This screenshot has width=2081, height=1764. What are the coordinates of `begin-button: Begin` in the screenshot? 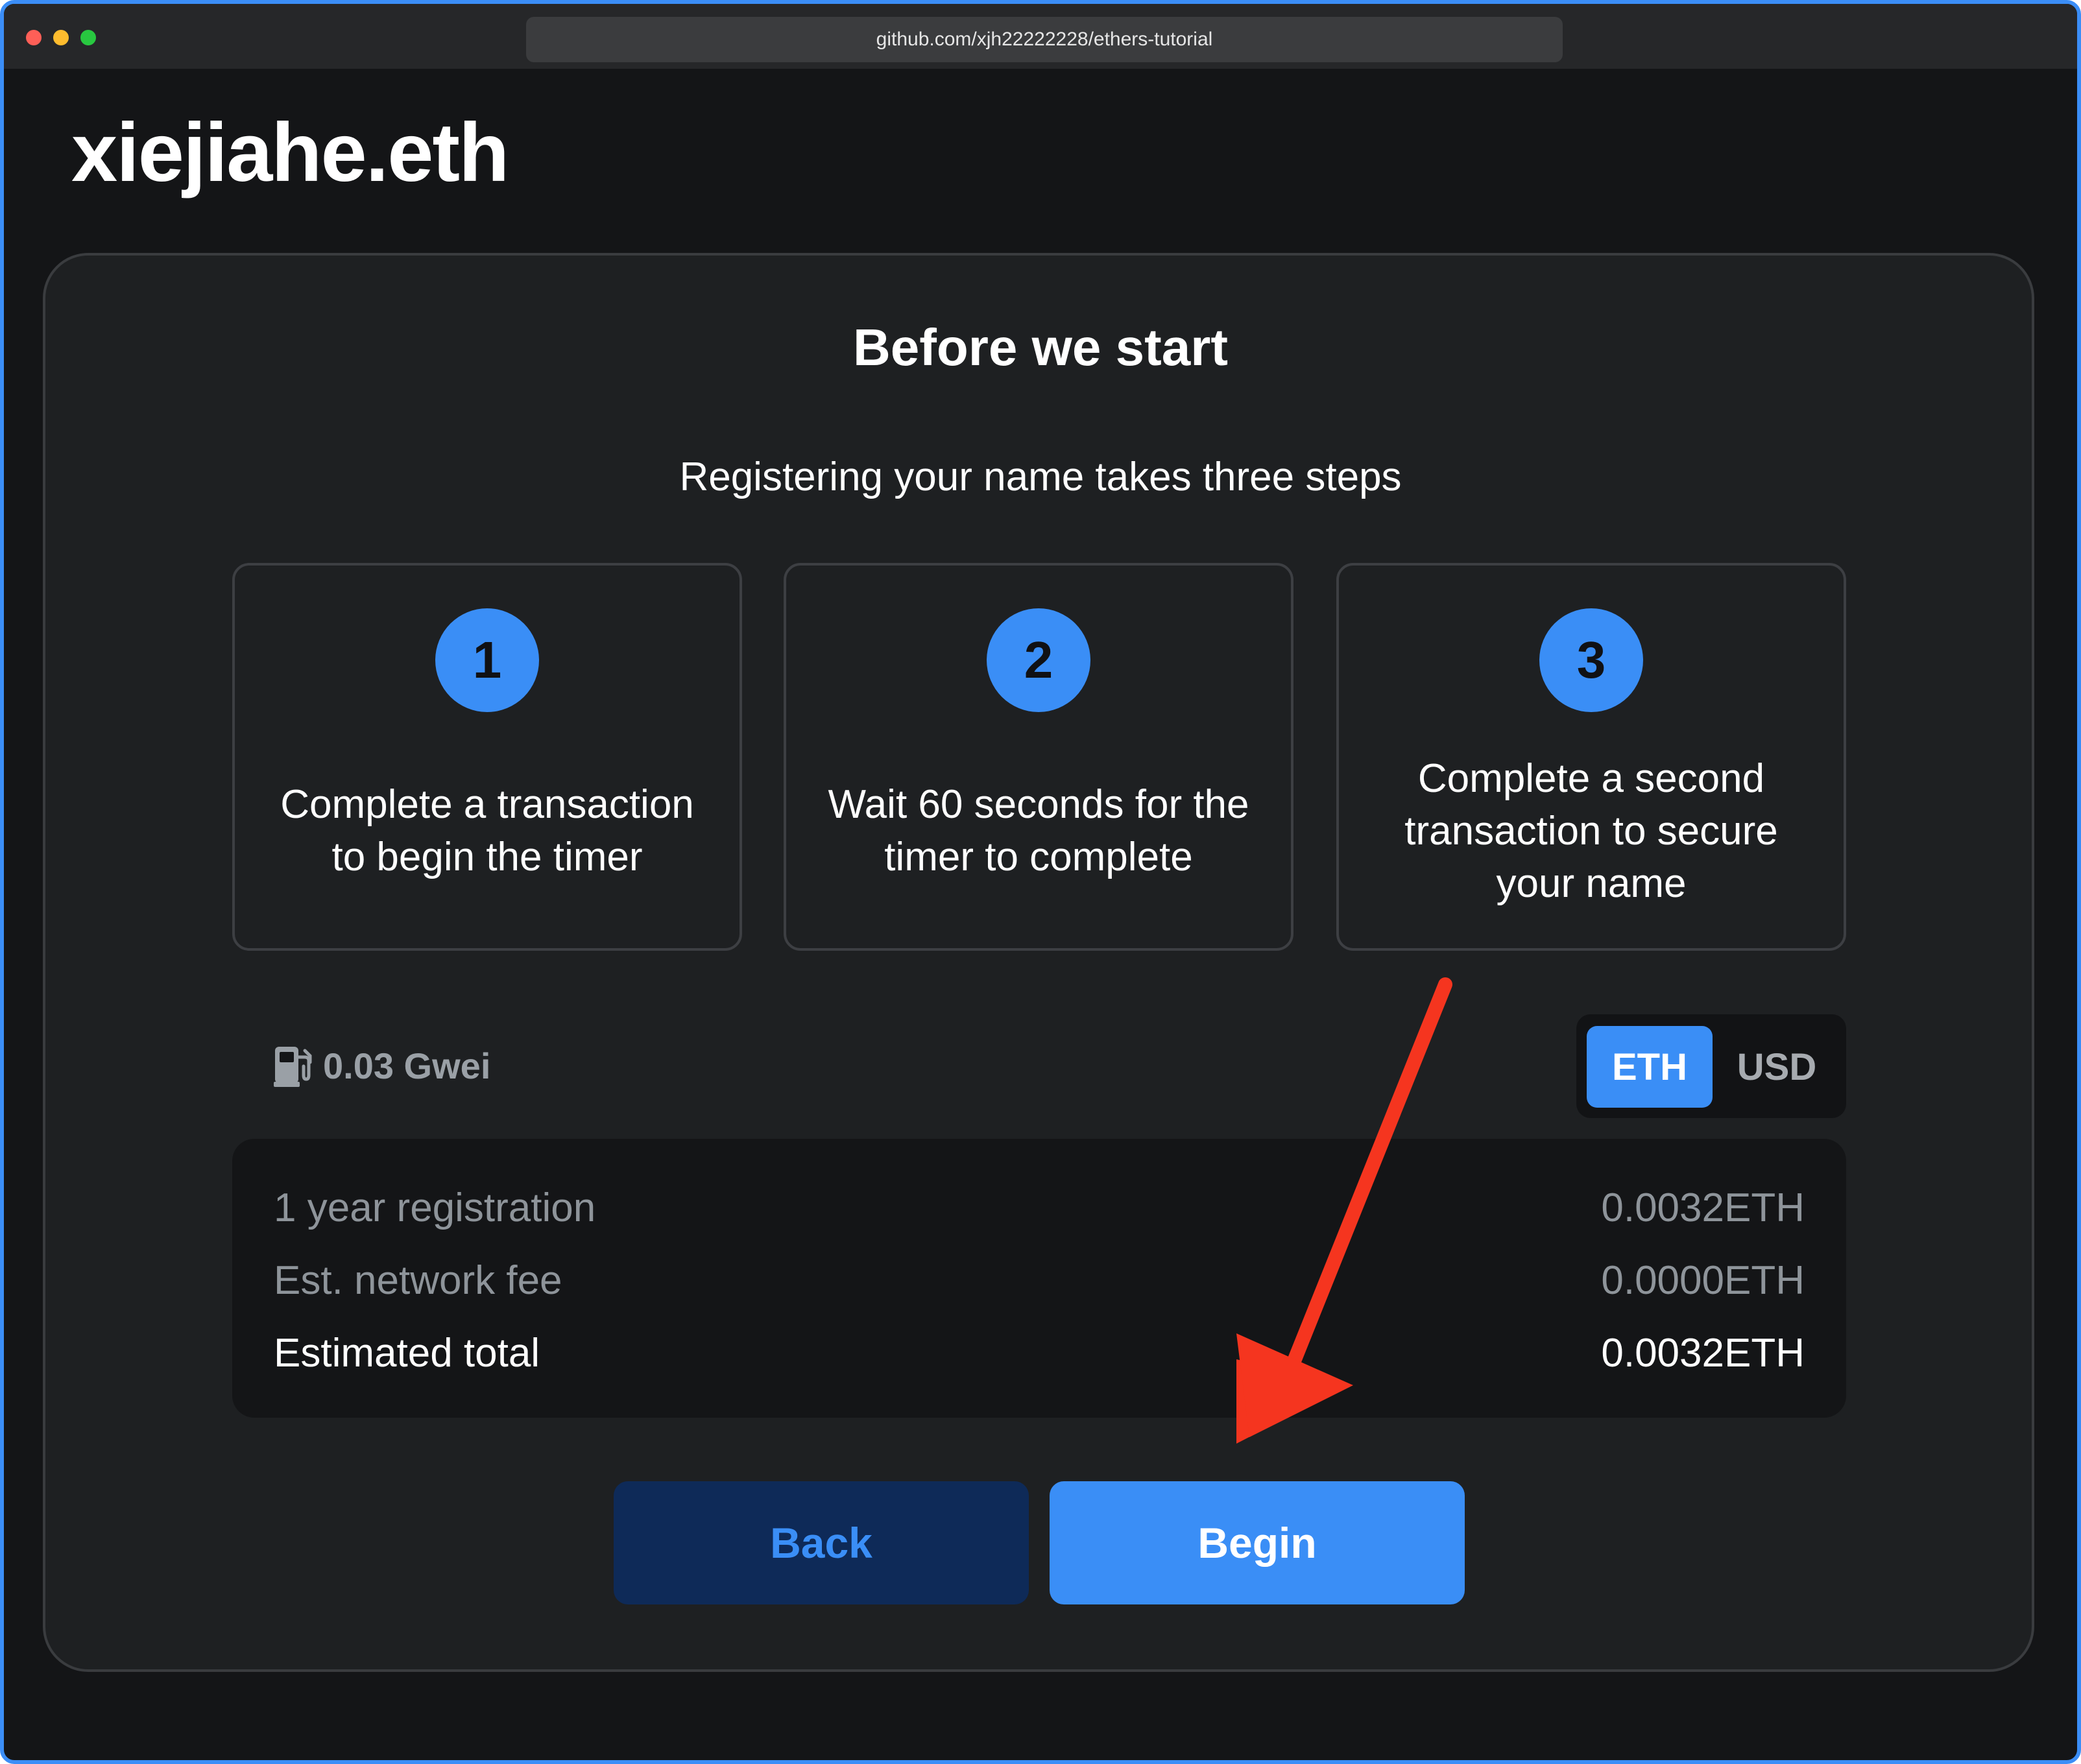 It's located at (1257, 1542).